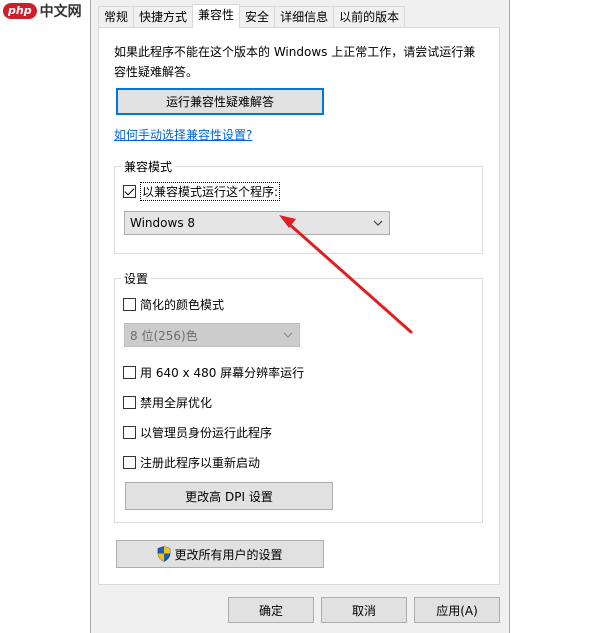  What do you see at coordinates (164, 335) in the screenshot?
I see `color-depth-value: 8 位(256)色` at bounding box center [164, 335].